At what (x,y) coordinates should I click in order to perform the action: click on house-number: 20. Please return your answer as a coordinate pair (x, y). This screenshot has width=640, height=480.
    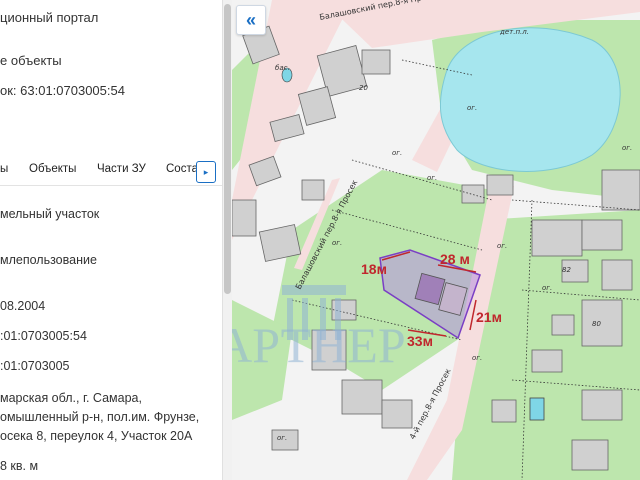
    Looking at the image, I should click on (363, 88).